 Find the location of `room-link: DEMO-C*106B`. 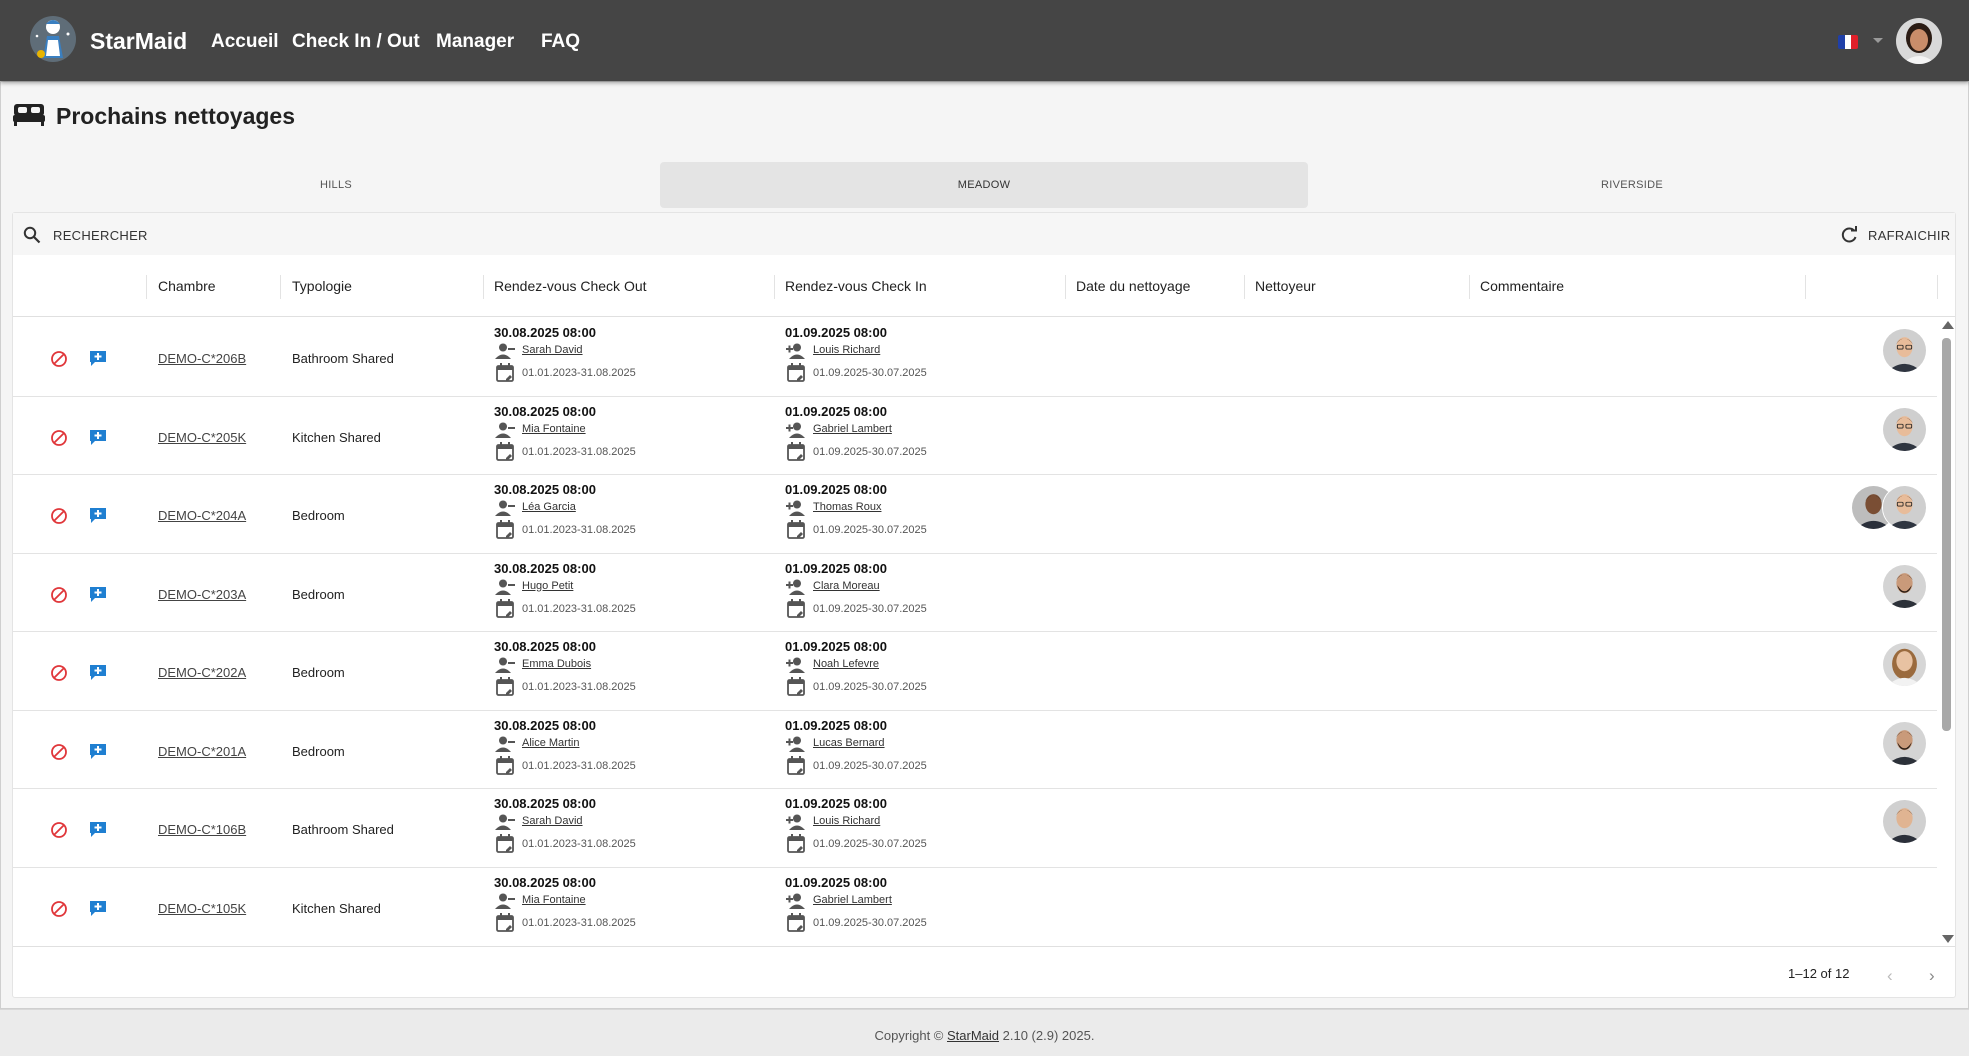

room-link: DEMO-C*106B is located at coordinates (202, 829).